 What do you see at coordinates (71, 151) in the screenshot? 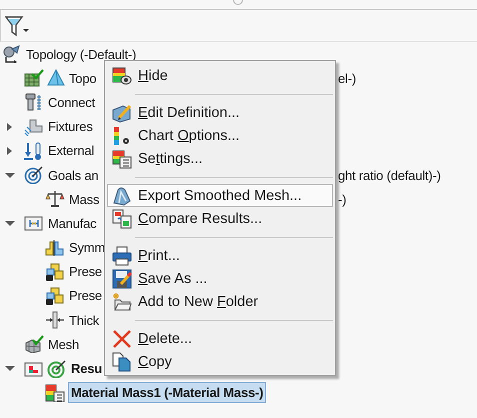
I see `tree-item: External` at bounding box center [71, 151].